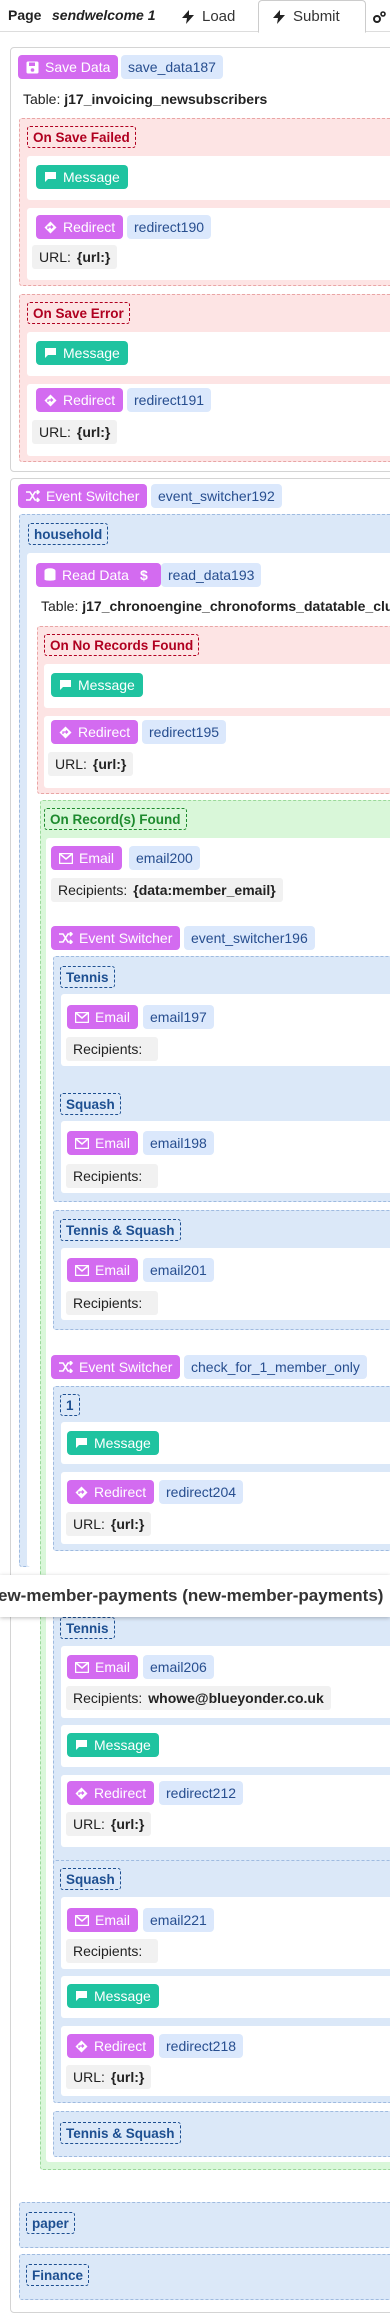 The image size is (390, 2318). I want to click on redirect-name: redirect195, so click(184, 732).